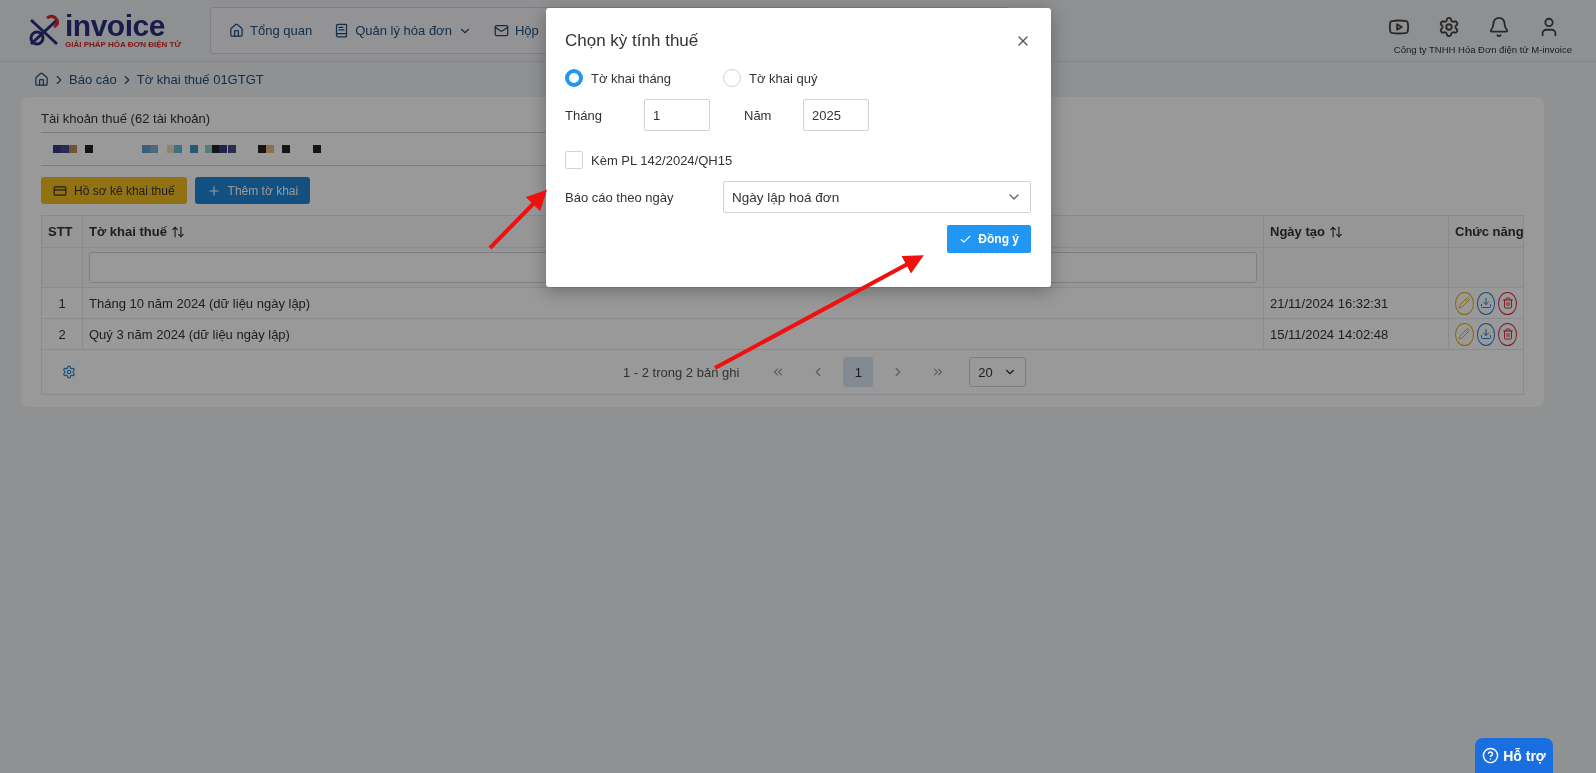 The image size is (1596, 773). What do you see at coordinates (213, 190) in the screenshot?
I see `plus-icon` at bounding box center [213, 190].